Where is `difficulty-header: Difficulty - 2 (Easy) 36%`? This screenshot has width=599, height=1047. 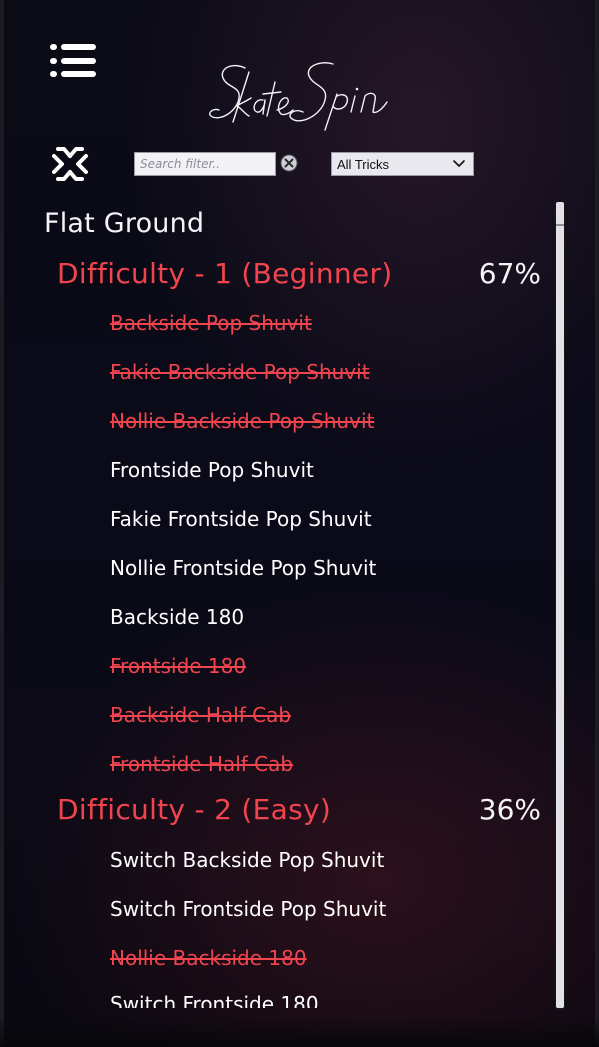
difficulty-header: Difficulty - 2 (Easy) 36% is located at coordinates (302, 813).